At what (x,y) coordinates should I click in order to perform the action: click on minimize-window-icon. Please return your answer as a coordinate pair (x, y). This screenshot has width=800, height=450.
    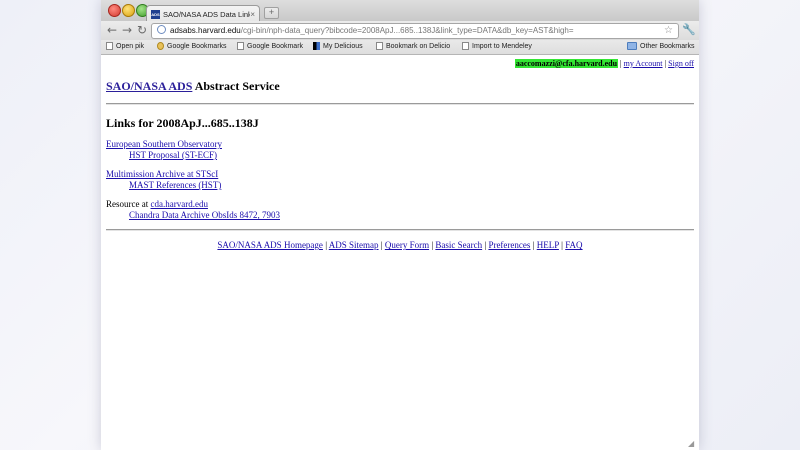
    Looking at the image, I should click on (128, 10).